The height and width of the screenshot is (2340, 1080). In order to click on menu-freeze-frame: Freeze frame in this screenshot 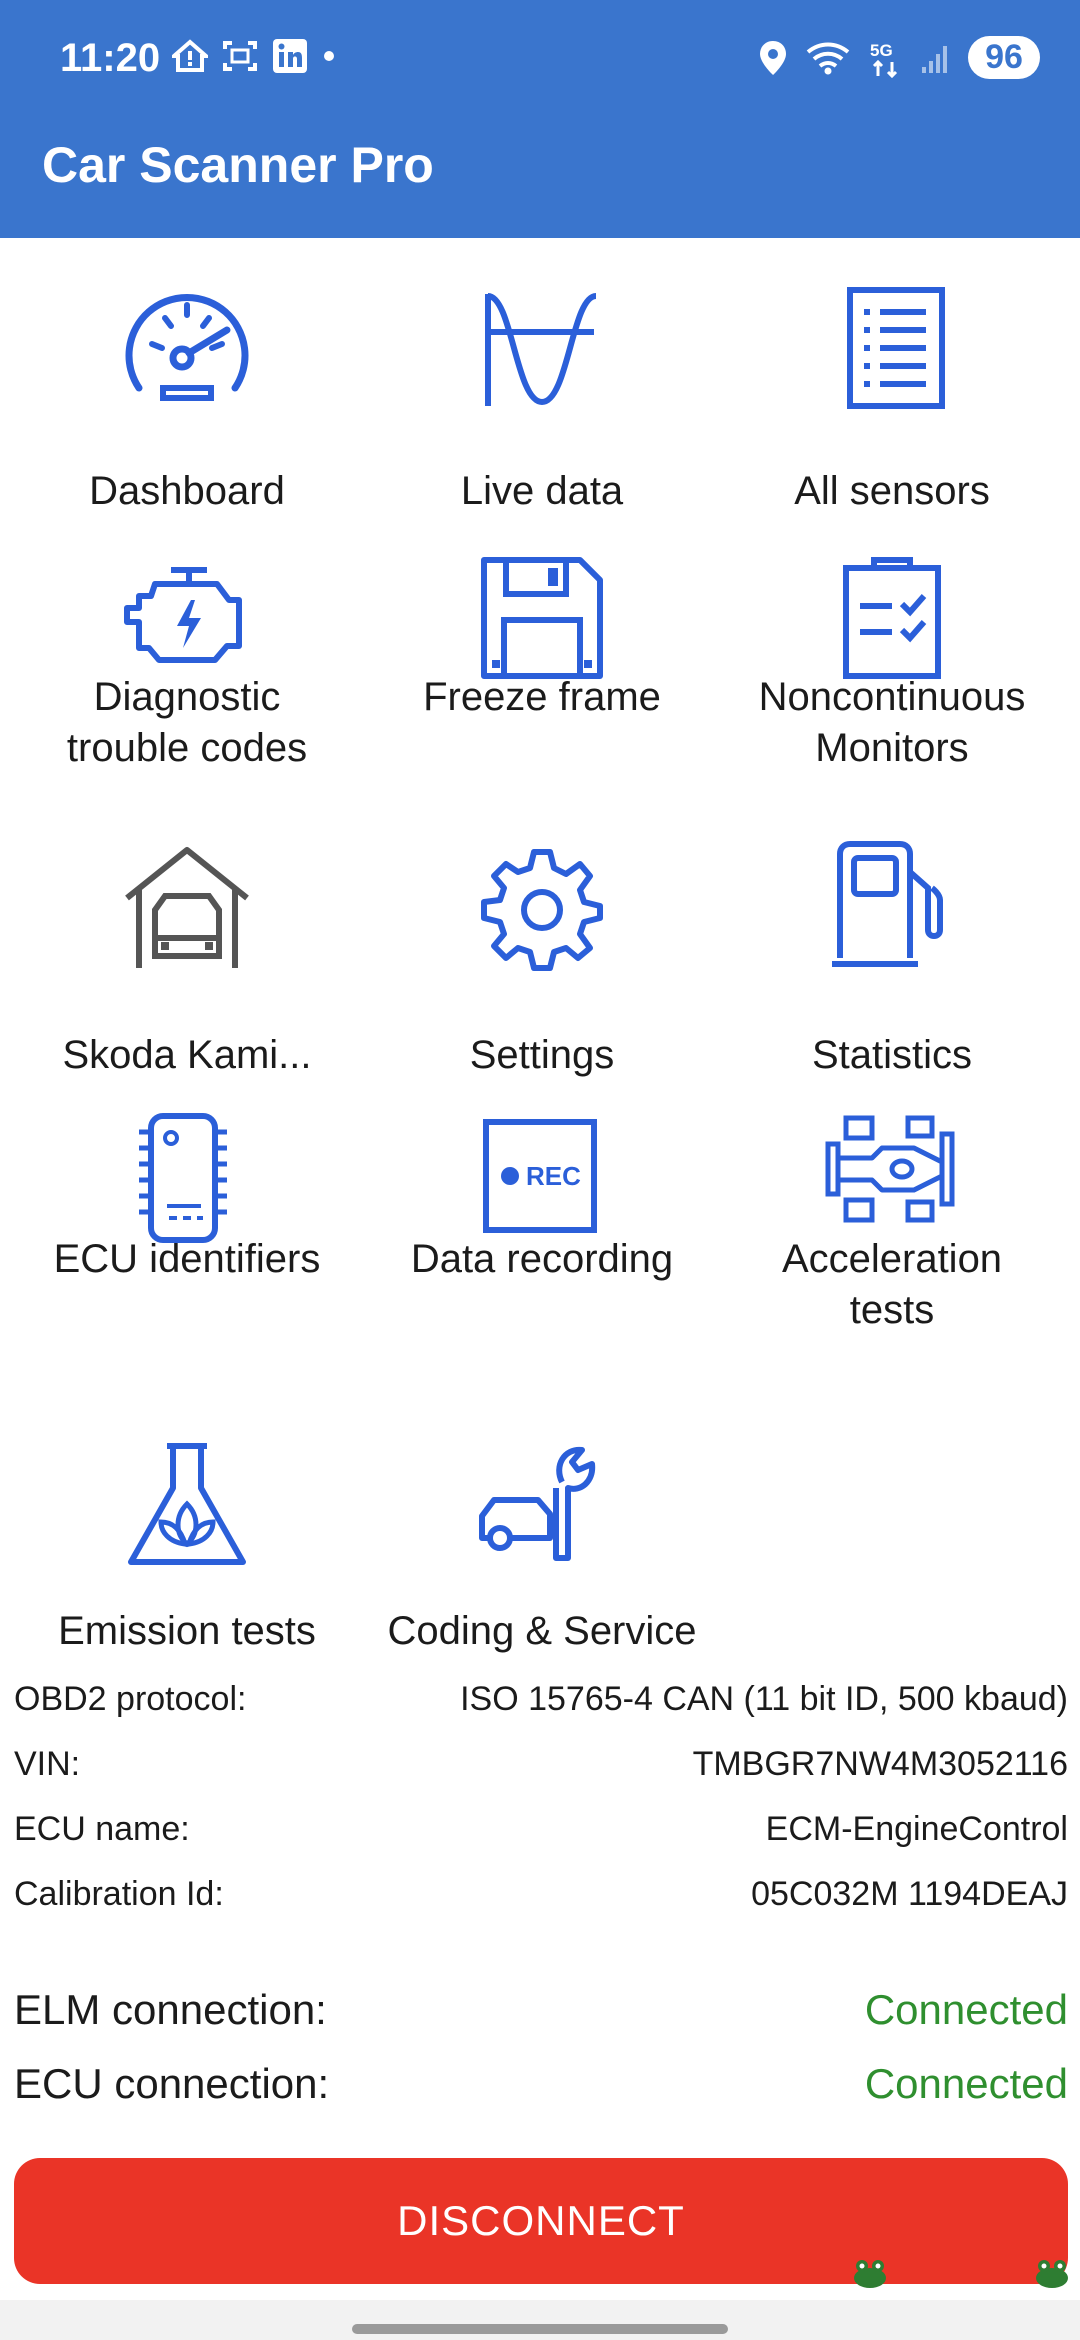, I will do `click(542, 673)`.